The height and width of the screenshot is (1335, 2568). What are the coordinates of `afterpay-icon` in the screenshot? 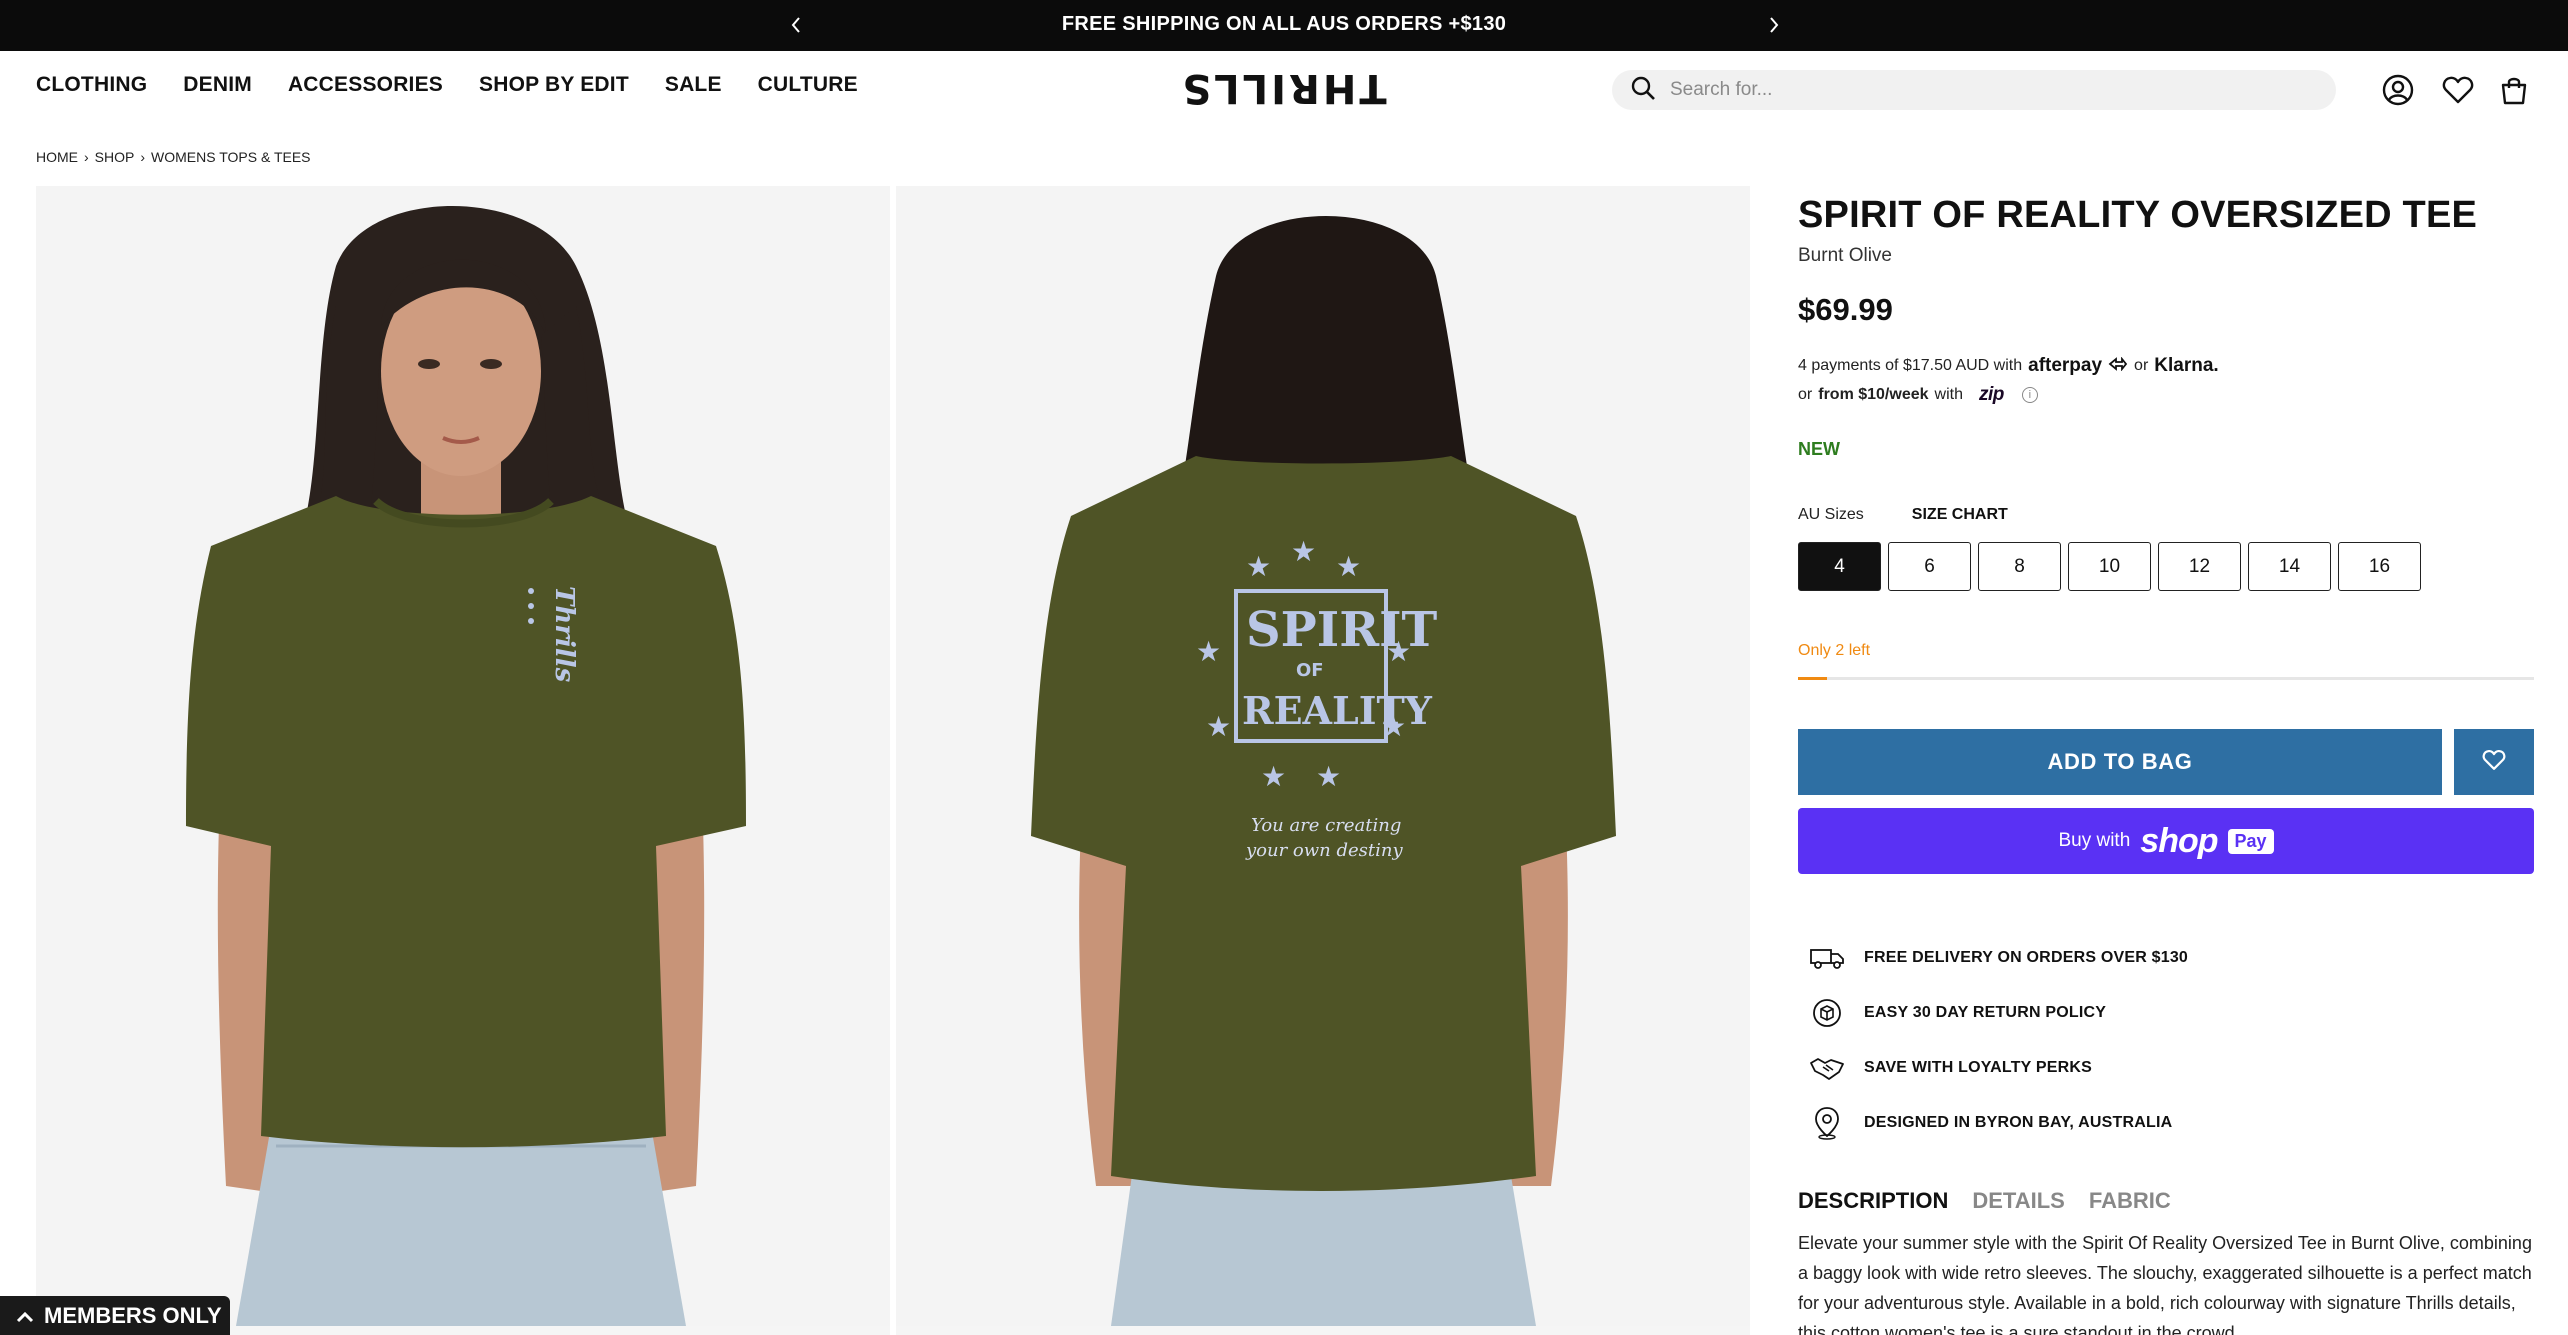 It's located at (2118, 365).